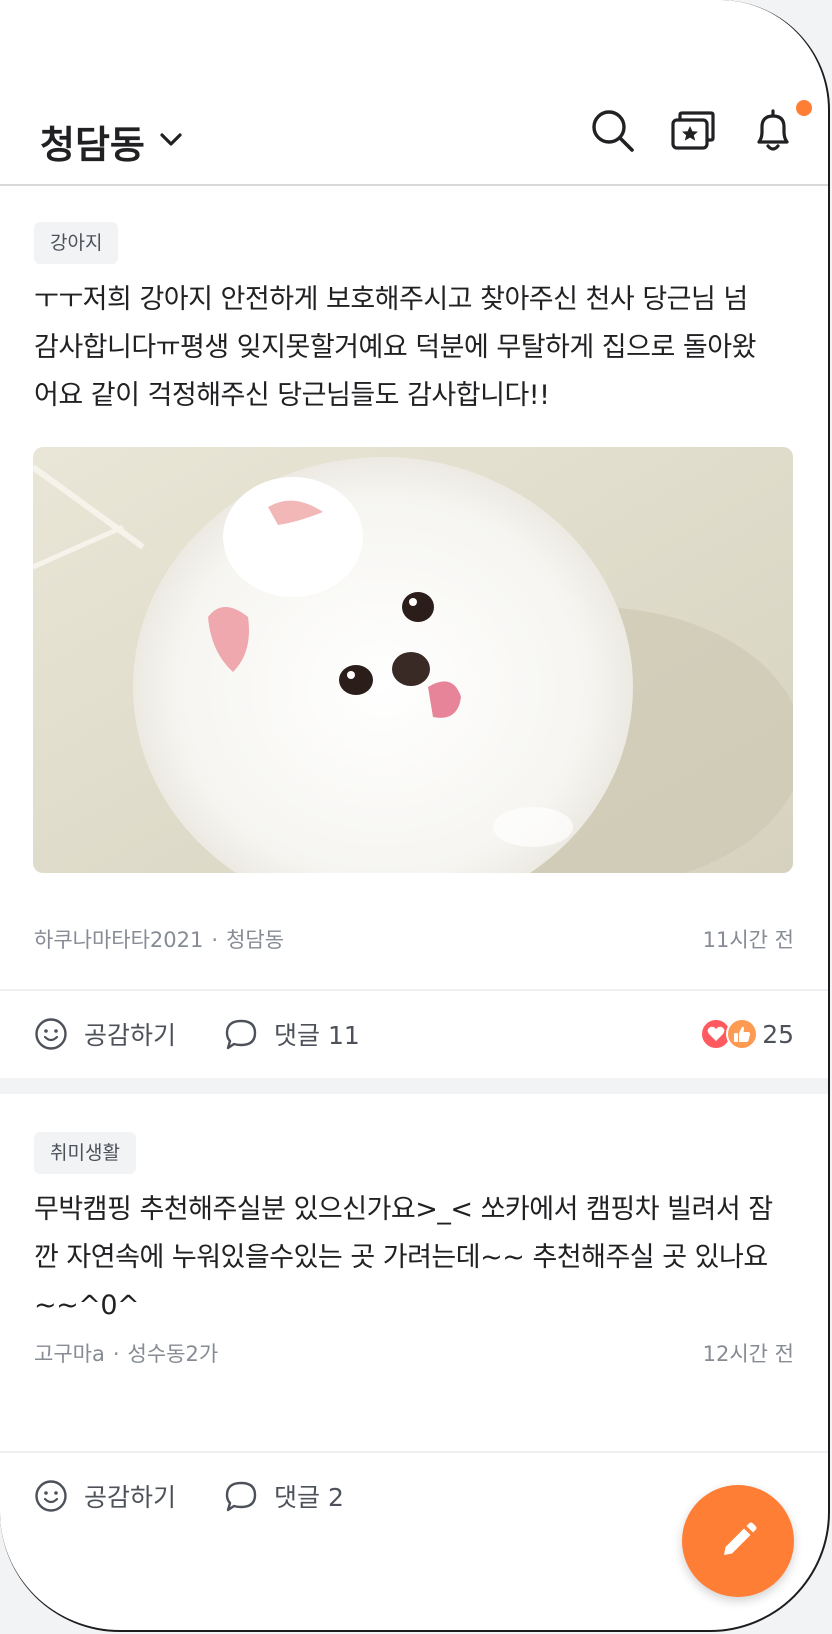 The width and height of the screenshot is (832, 1634). Describe the element at coordinates (781, 127) in the screenshot. I see `bell-icon` at that location.